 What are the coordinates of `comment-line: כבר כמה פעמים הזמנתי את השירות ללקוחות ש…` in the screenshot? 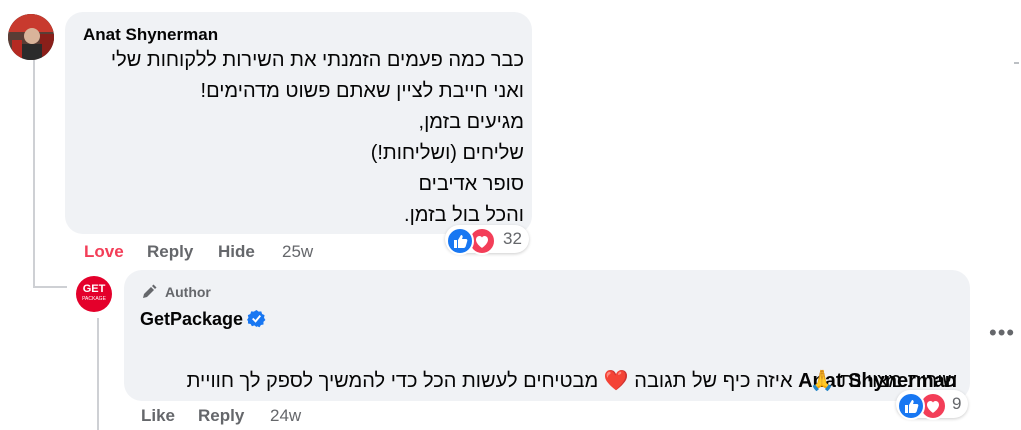 It's located at (317, 60).